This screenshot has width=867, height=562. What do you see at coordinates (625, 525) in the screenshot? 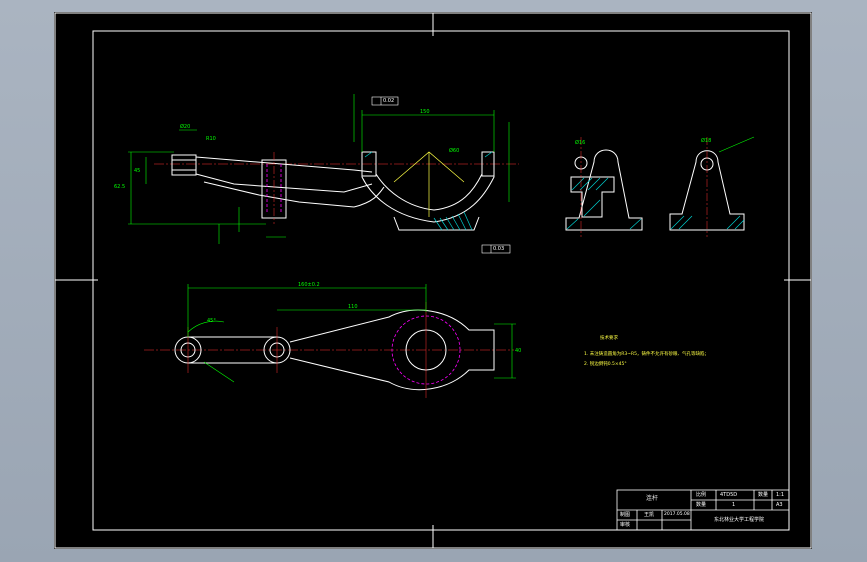
I see `tb-reviewer-label: 审核` at bounding box center [625, 525].